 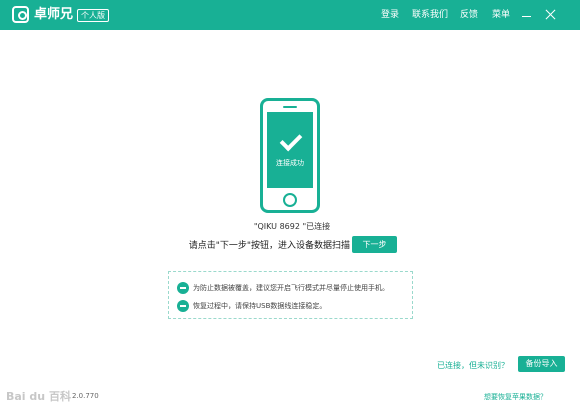 What do you see at coordinates (290, 15) in the screenshot?
I see `title-bar: 卓师兄 个人版 登录 联系我们 反馈 菜单` at bounding box center [290, 15].